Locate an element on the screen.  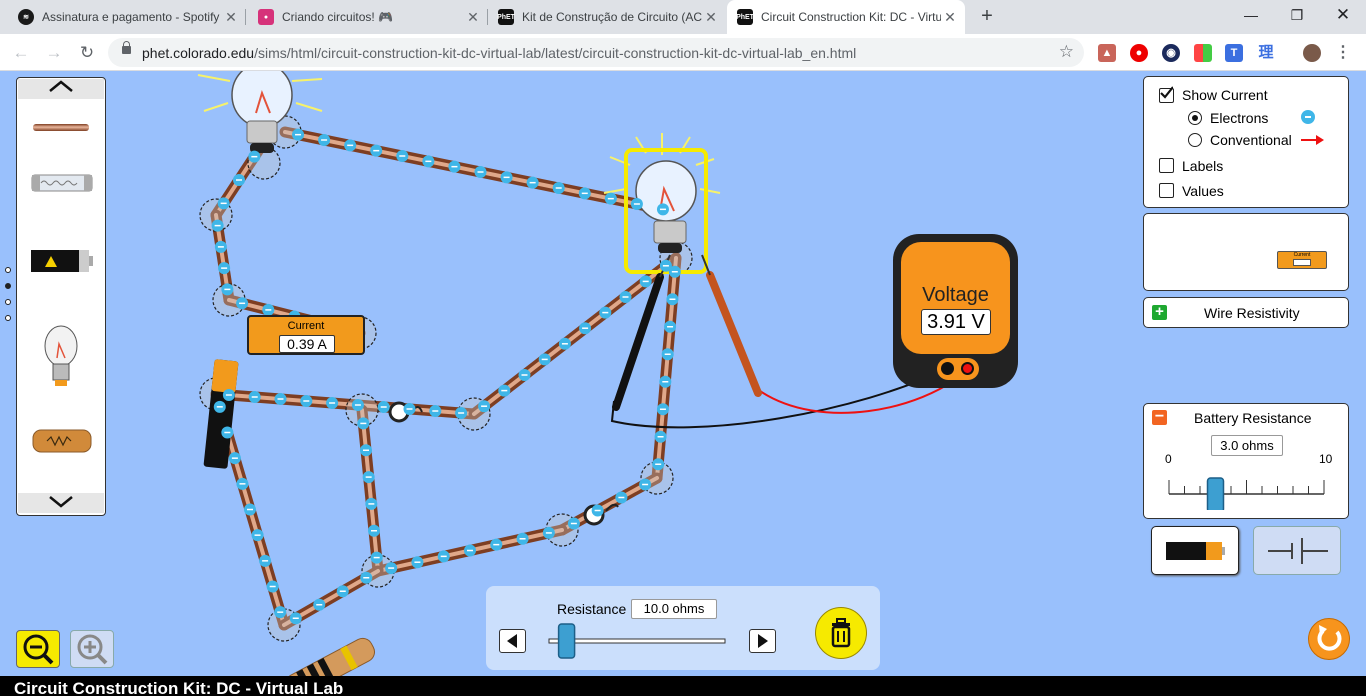
eye-extension-icon: ◉ is located at coordinates (1171, 53).